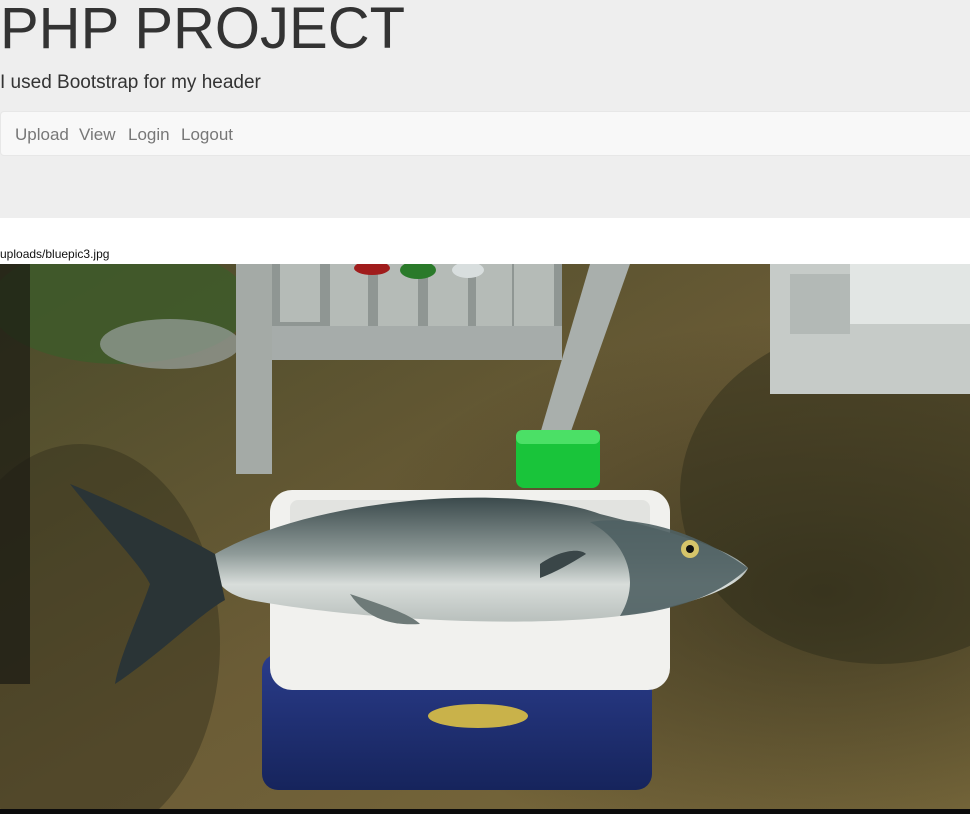 The width and height of the screenshot is (970, 814). Describe the element at coordinates (42, 134) in the screenshot. I see `nav-upload-link: Upload` at that location.